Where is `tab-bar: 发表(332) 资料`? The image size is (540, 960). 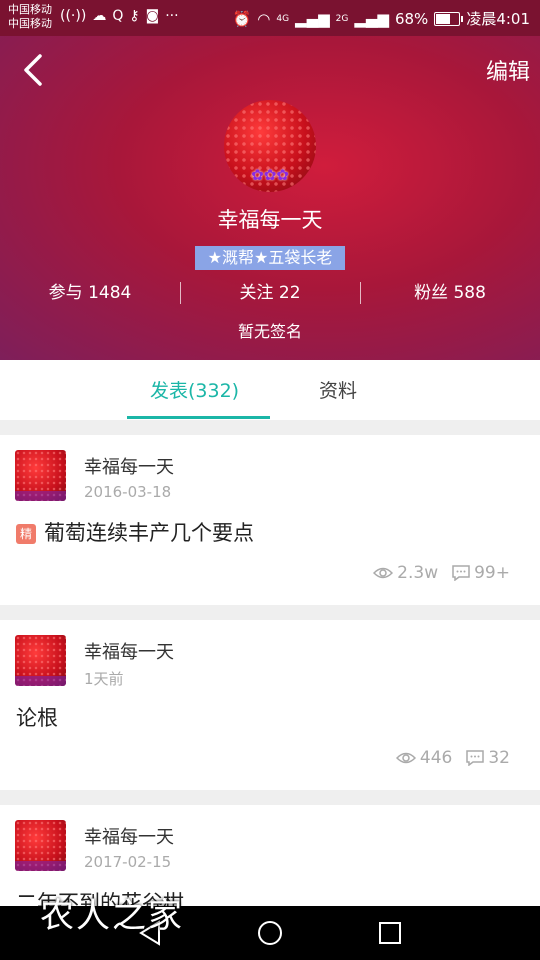
tab-bar: 发表(332) 资料 is located at coordinates (270, 390).